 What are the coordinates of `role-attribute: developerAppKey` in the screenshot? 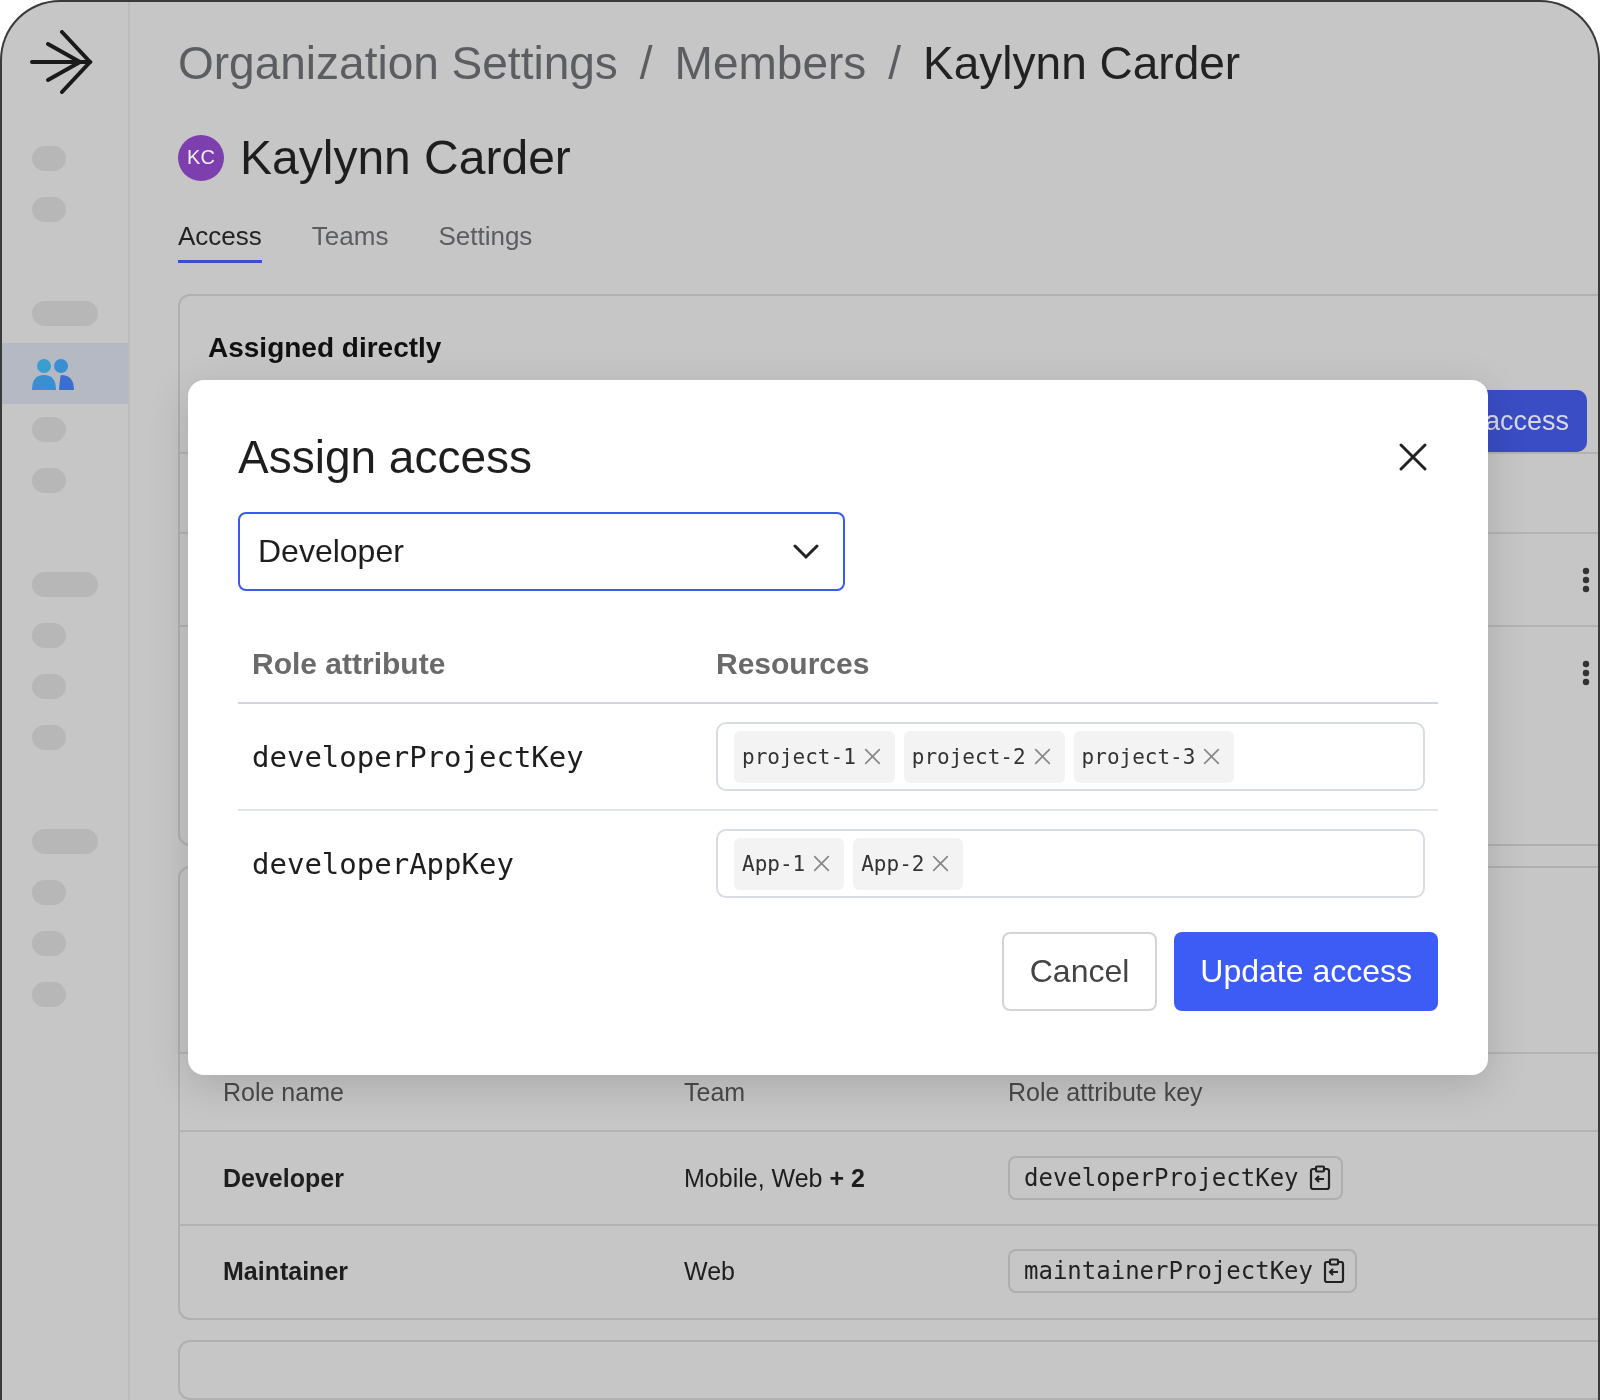 It's located at (383, 863).